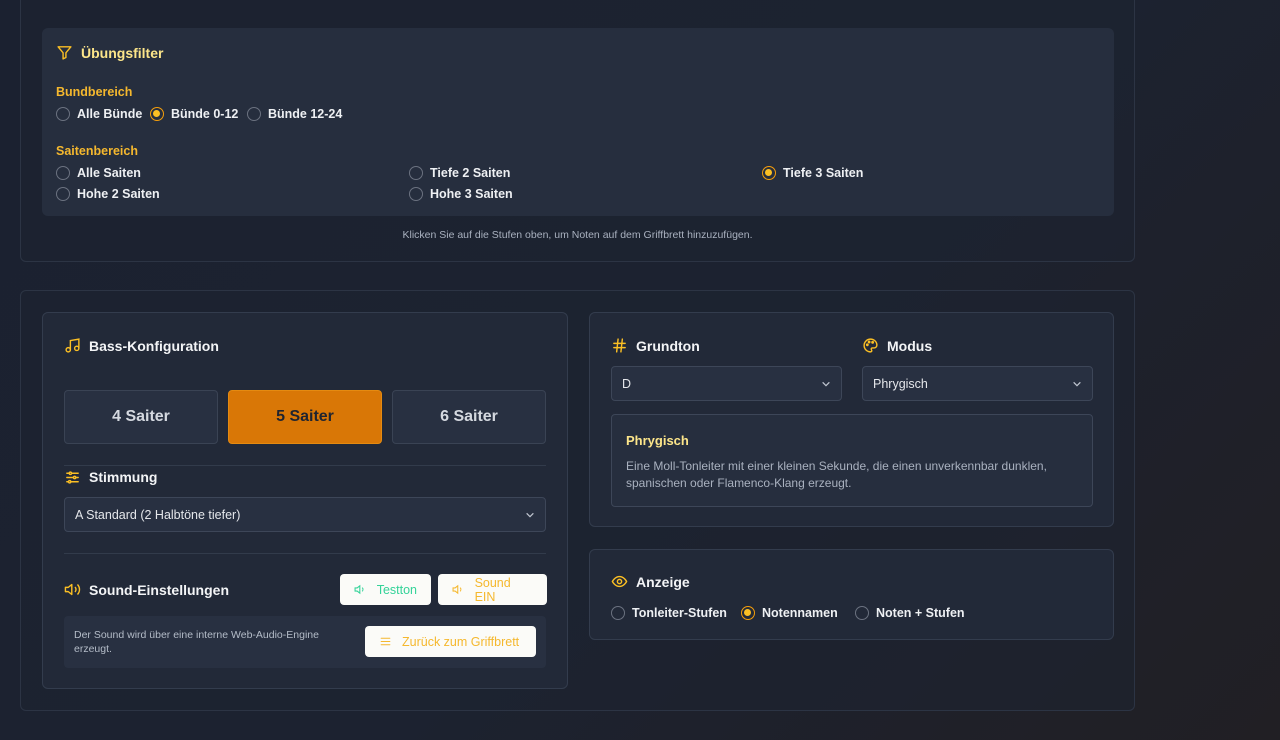 Image resolution: width=1280 pixels, height=740 pixels. I want to click on string-range-label: Saitenbereich, so click(97, 151).